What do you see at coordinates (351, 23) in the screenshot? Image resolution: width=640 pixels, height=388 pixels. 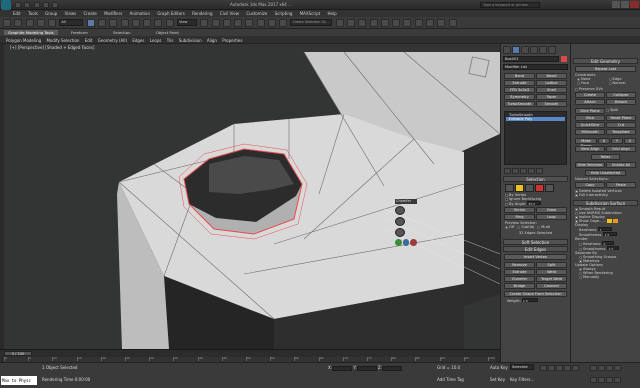 I see `align-icon` at bounding box center [351, 23].